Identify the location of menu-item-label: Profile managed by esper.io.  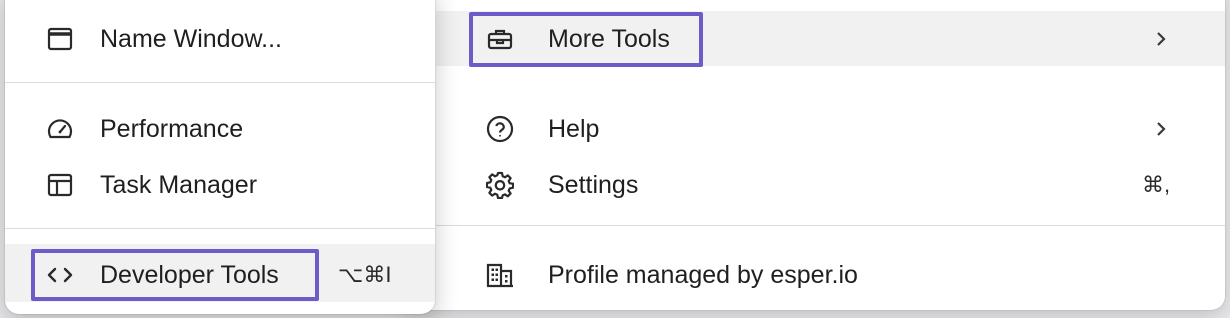
(703, 275).